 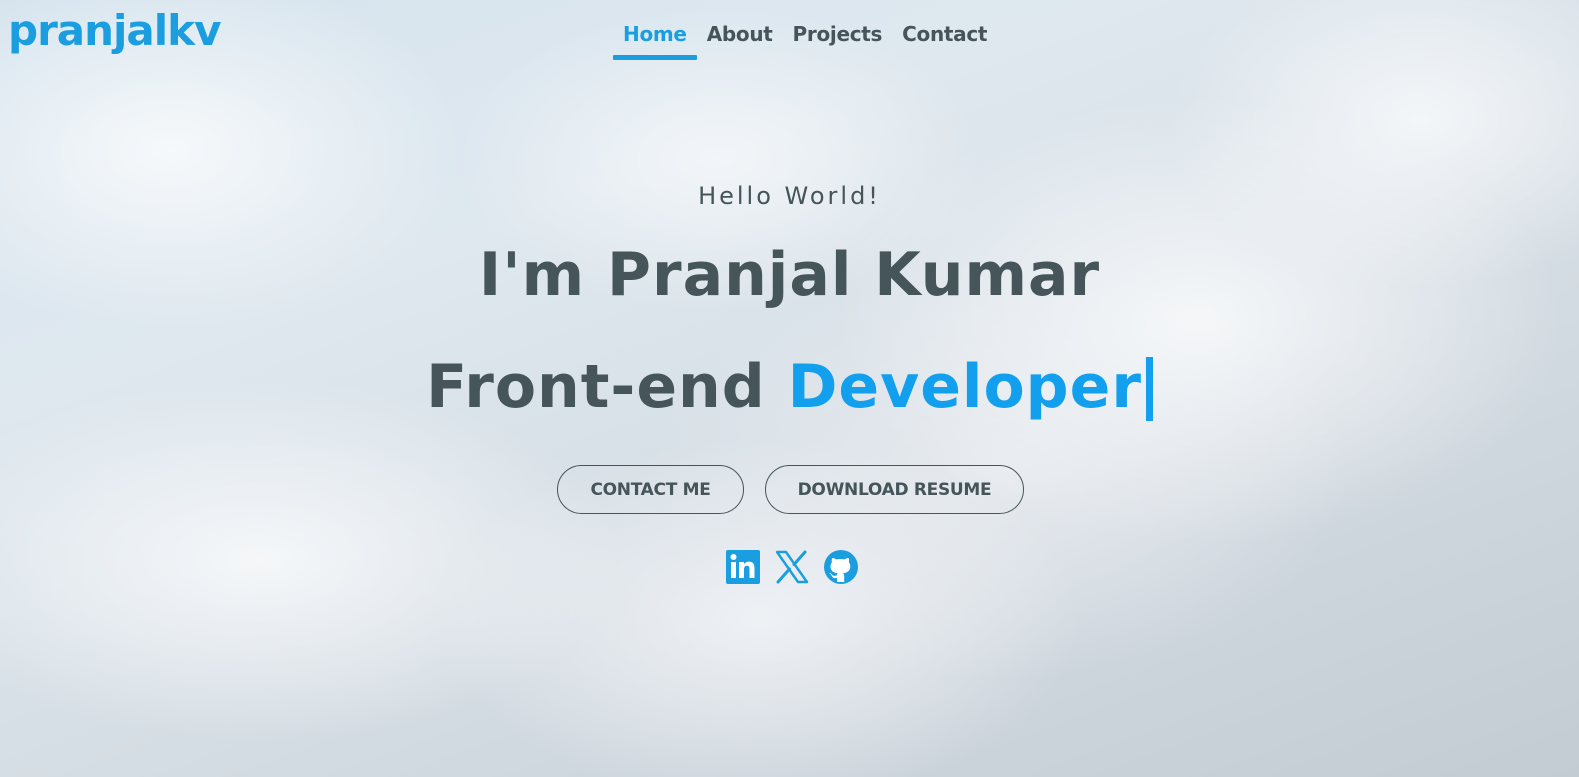 I want to click on hero-buttons: CONTACT ME DOWNLOAD RESUME, so click(x=789, y=489).